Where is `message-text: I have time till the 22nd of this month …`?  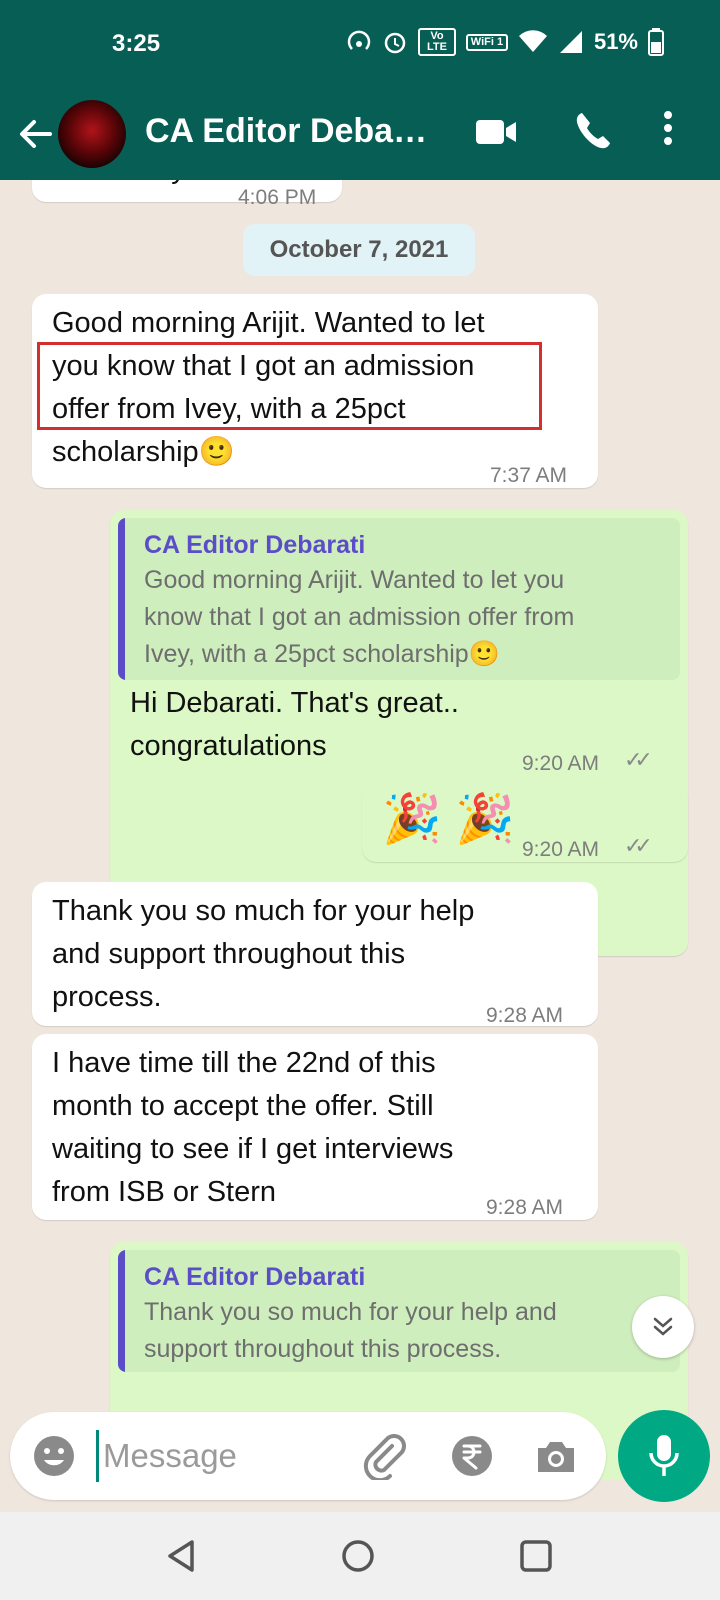 message-text: I have time till the 22nd of this month … is located at coordinates (252, 1128).